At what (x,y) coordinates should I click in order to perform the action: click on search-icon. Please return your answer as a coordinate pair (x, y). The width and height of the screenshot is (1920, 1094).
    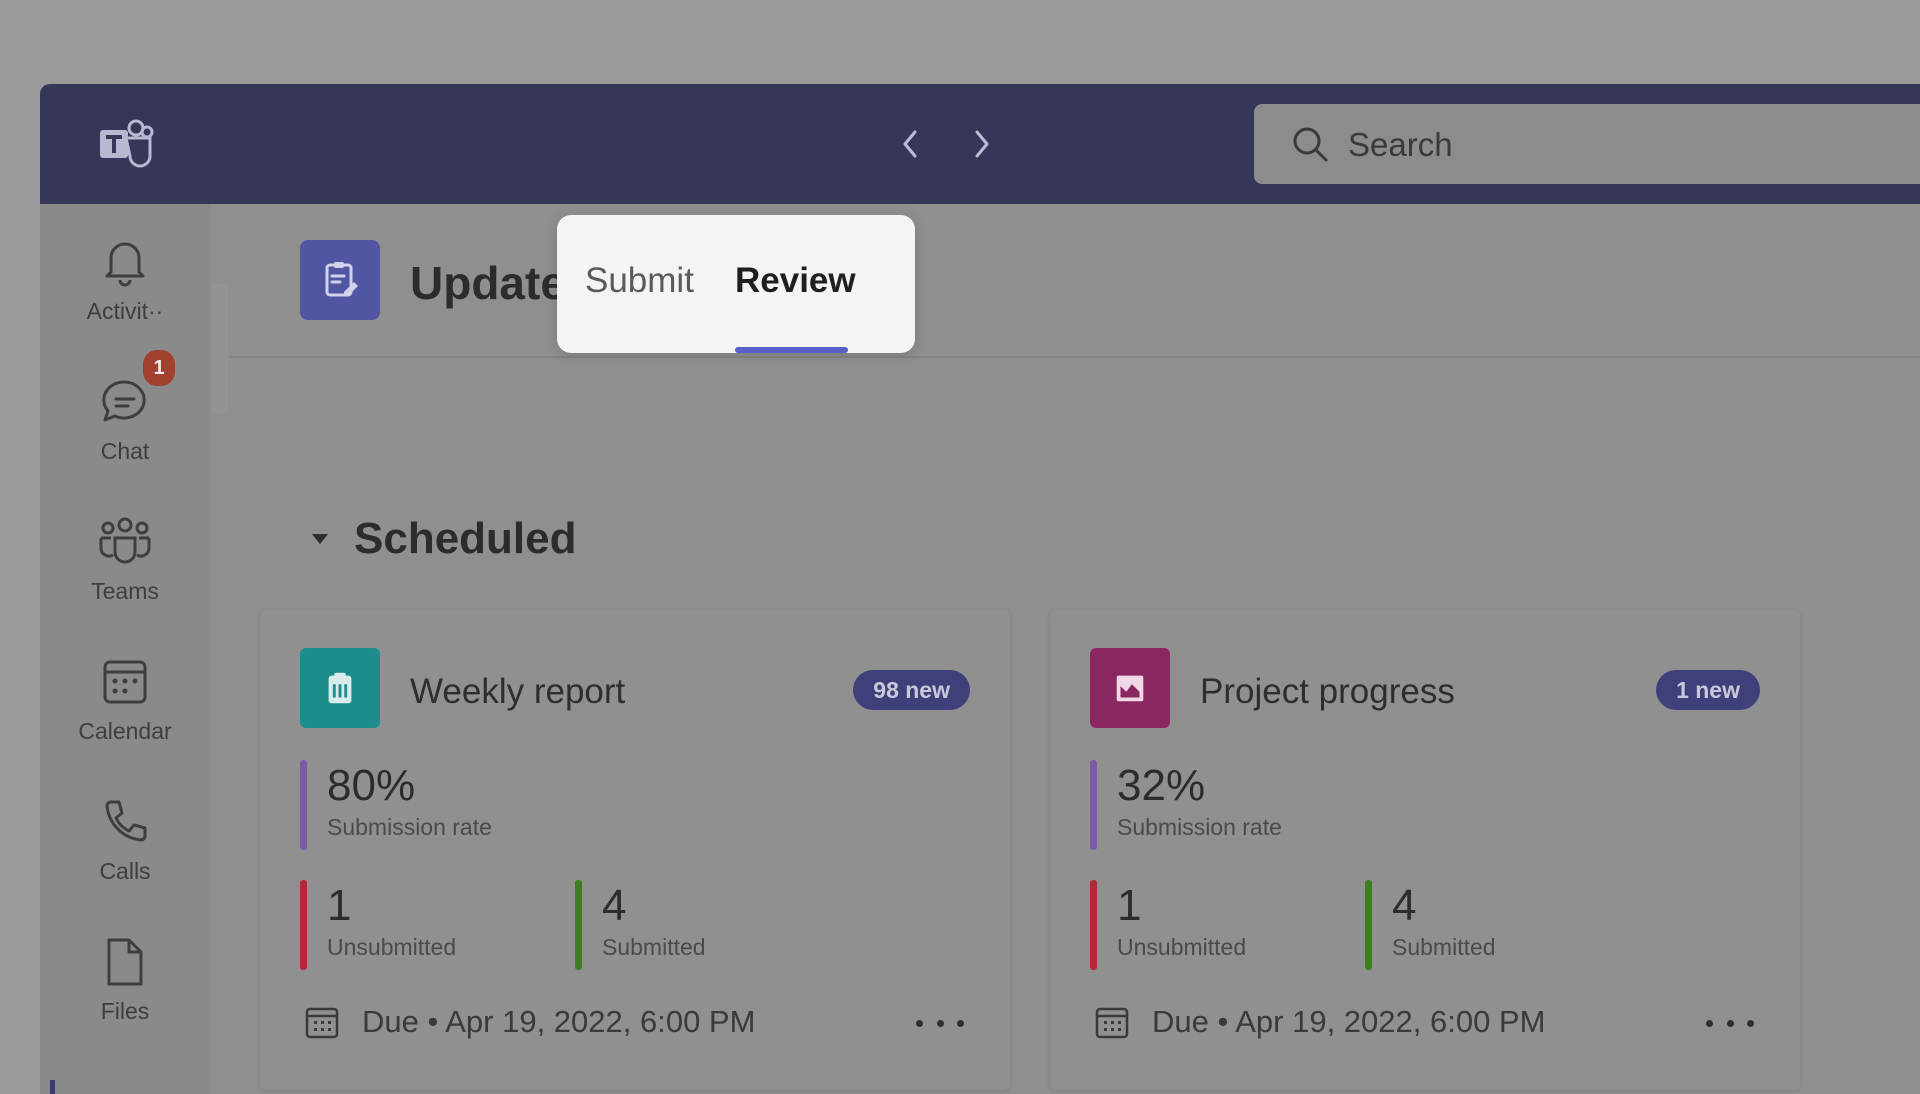
    Looking at the image, I should click on (1310, 144).